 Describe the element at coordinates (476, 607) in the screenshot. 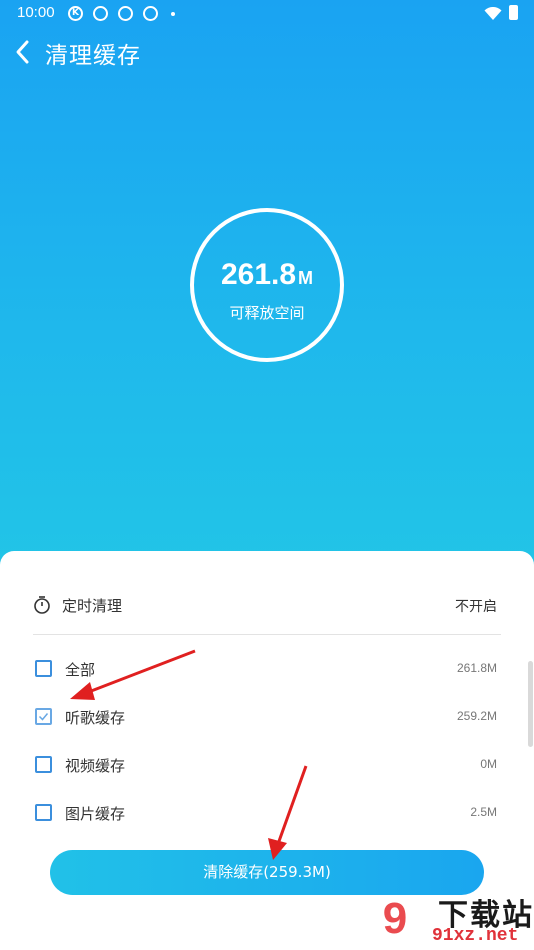

I see `timer-clean-value: 不开启` at that location.